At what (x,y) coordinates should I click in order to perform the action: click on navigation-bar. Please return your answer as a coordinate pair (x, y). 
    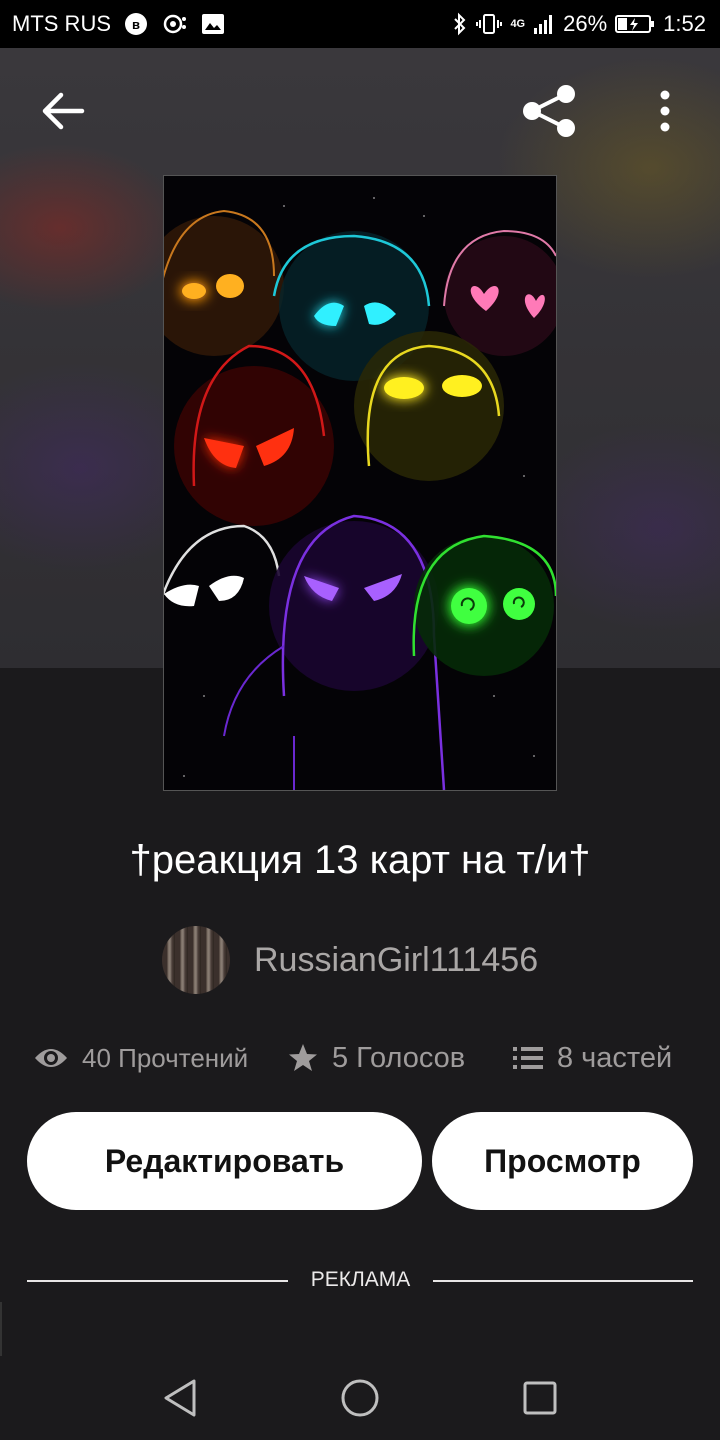
    Looking at the image, I should click on (360, 1398).